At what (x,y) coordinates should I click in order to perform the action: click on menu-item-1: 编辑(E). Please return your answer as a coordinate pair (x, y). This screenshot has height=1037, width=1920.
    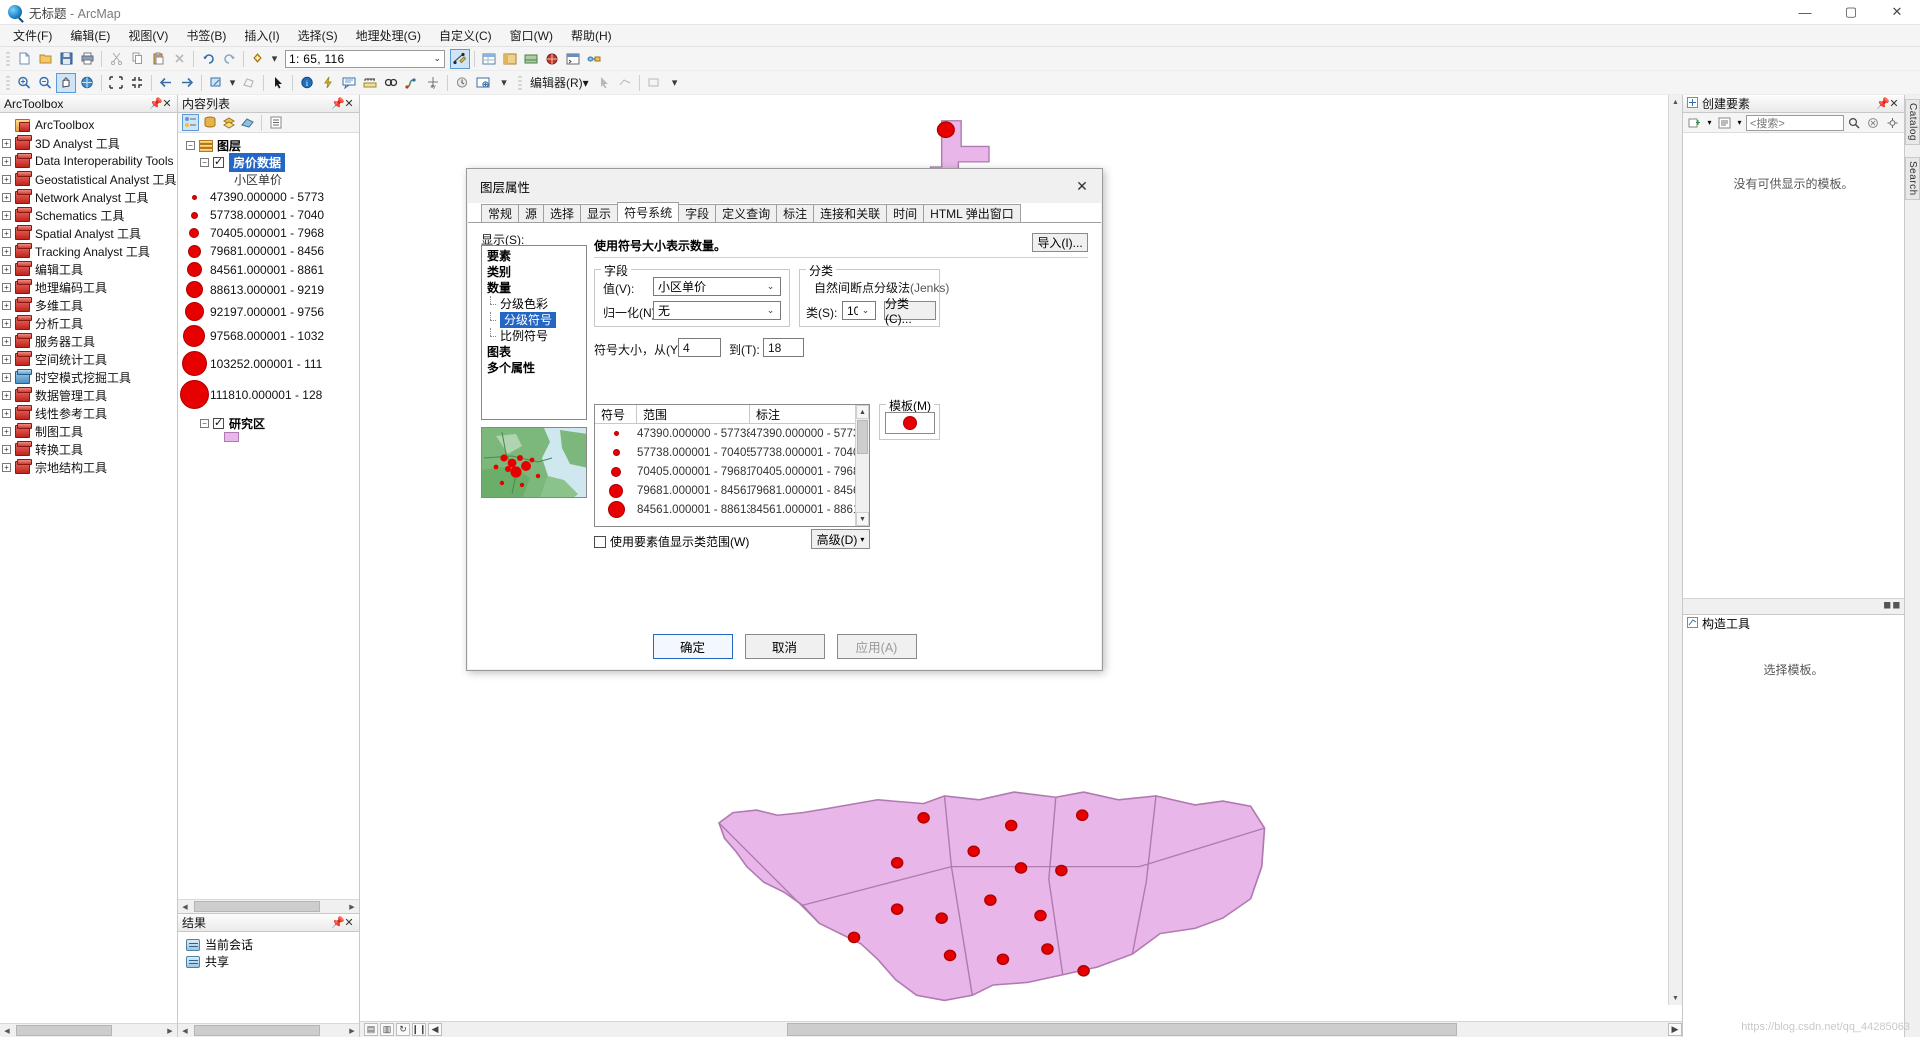
    Looking at the image, I should click on (90, 35).